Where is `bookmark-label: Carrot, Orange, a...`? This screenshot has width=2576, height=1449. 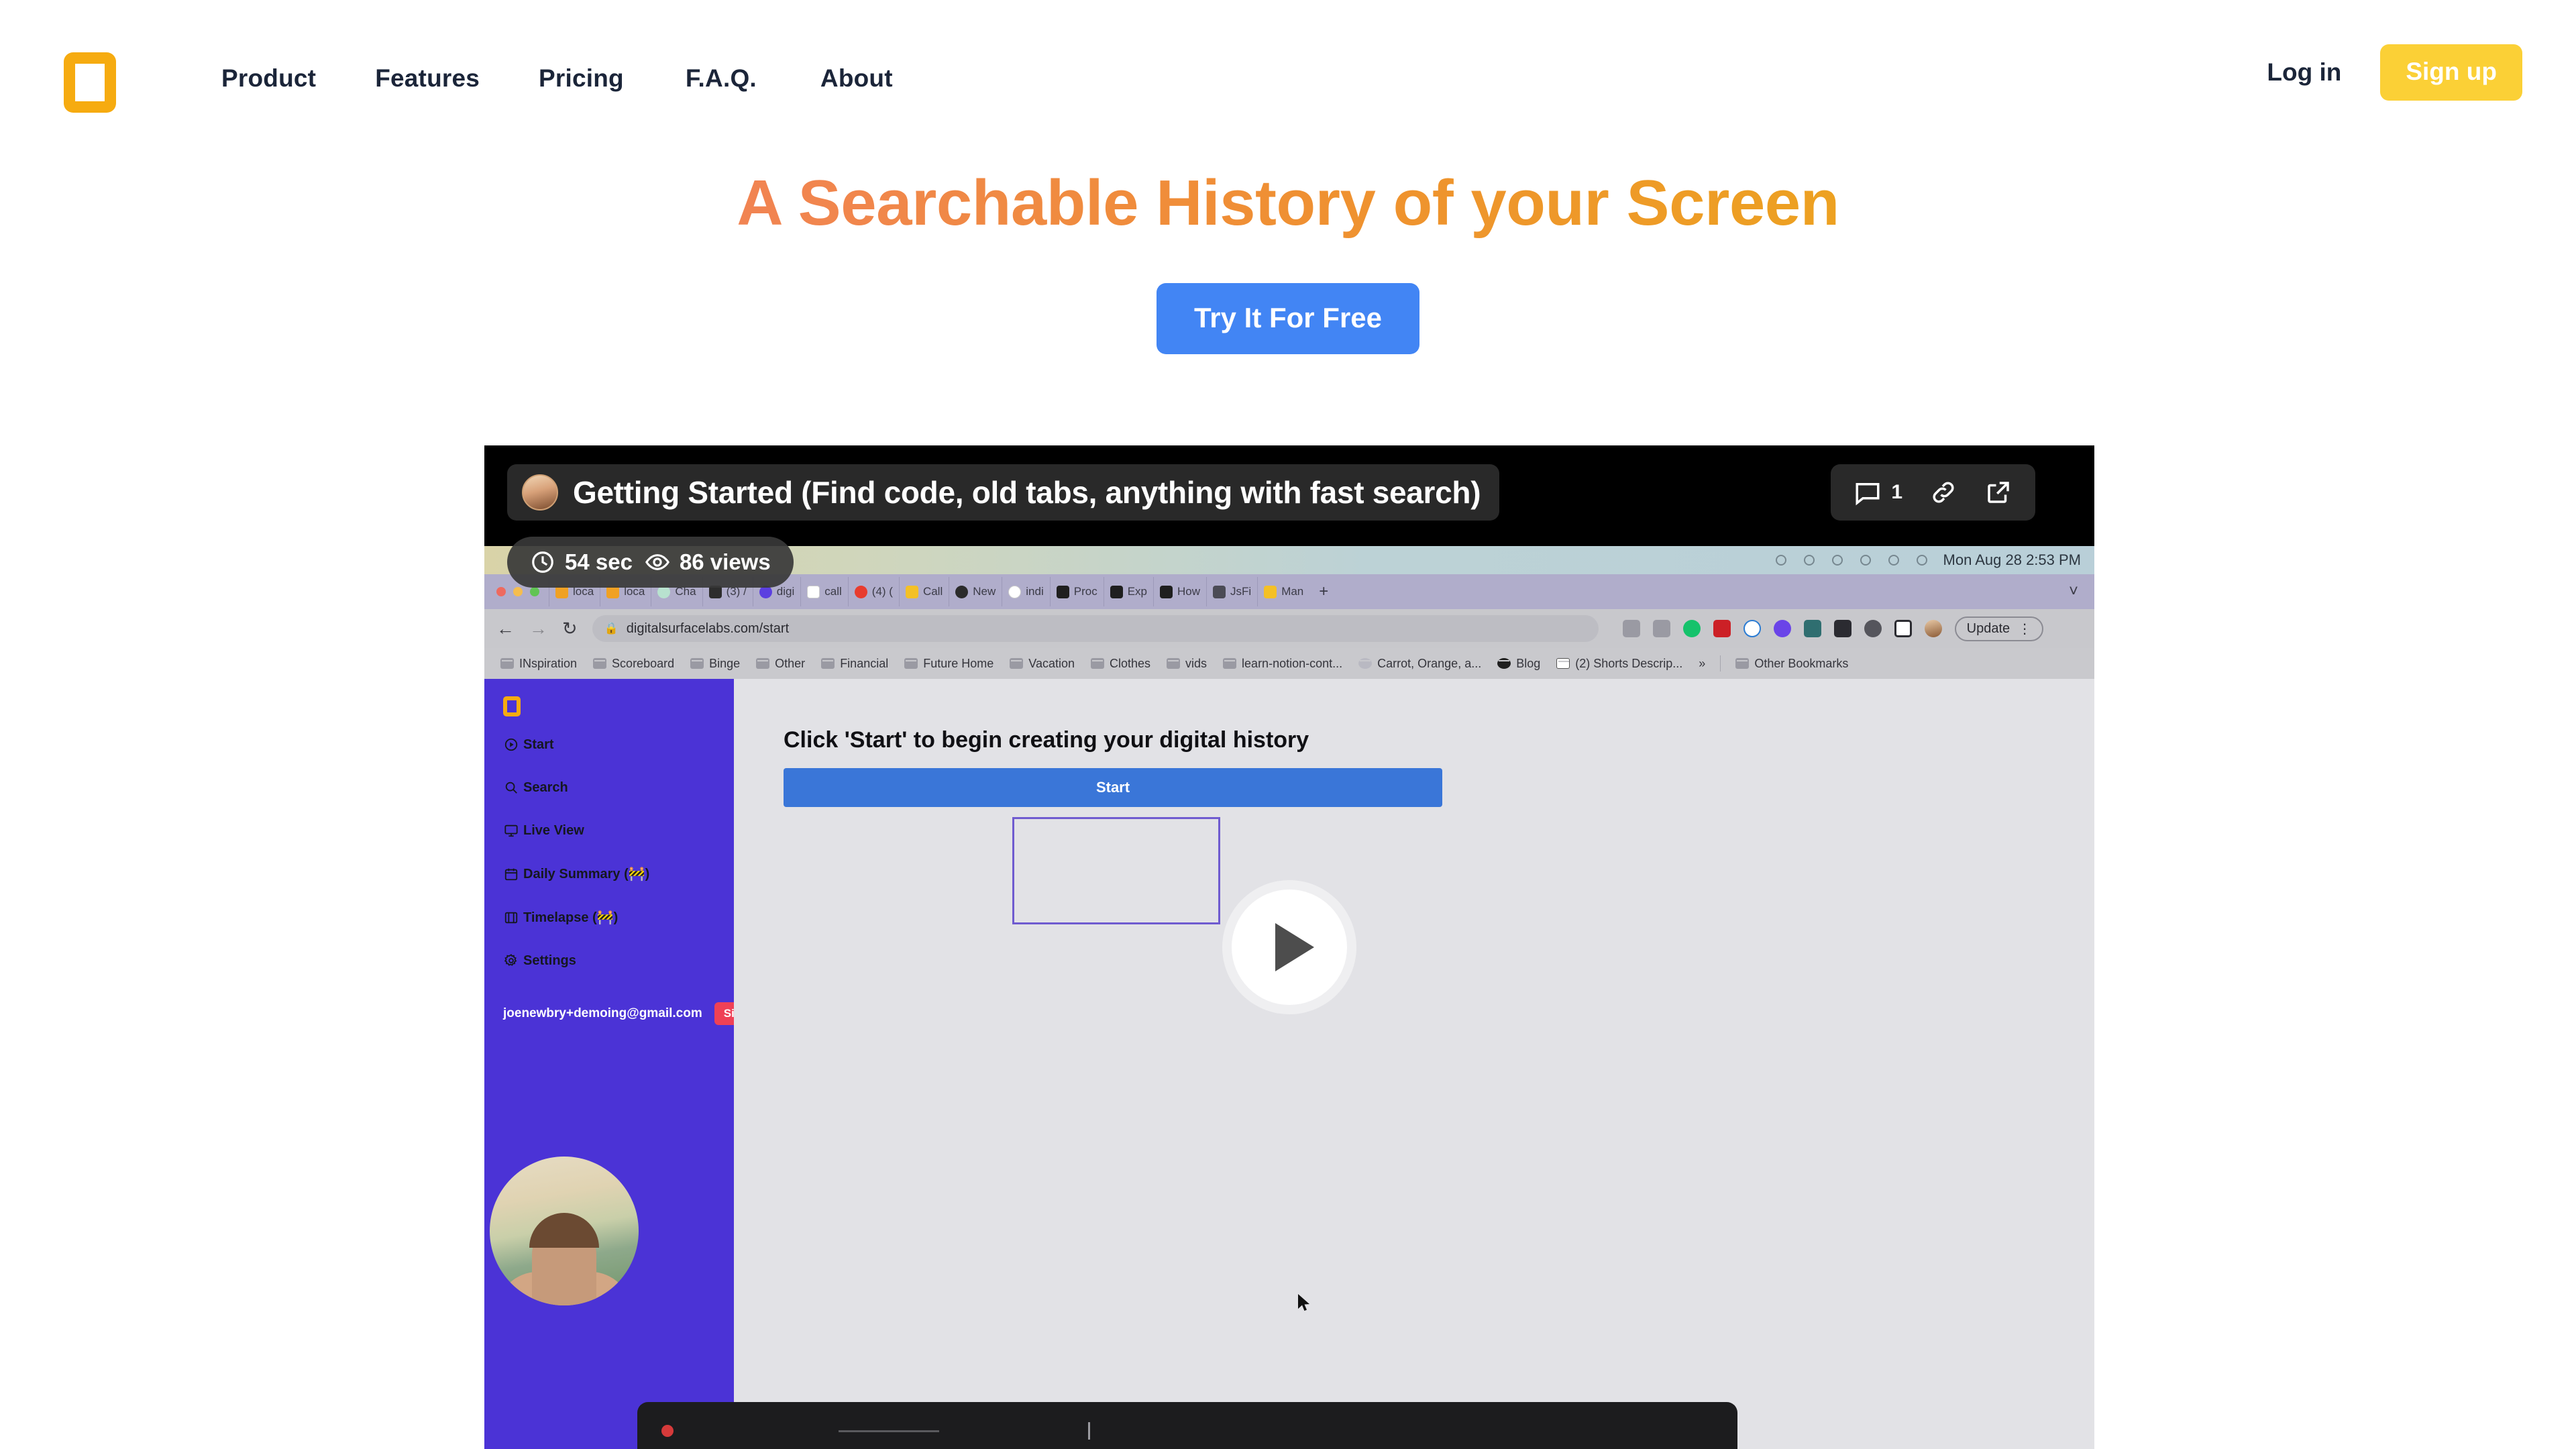
bookmark-label: Carrot, Orange, a... is located at coordinates (1429, 663).